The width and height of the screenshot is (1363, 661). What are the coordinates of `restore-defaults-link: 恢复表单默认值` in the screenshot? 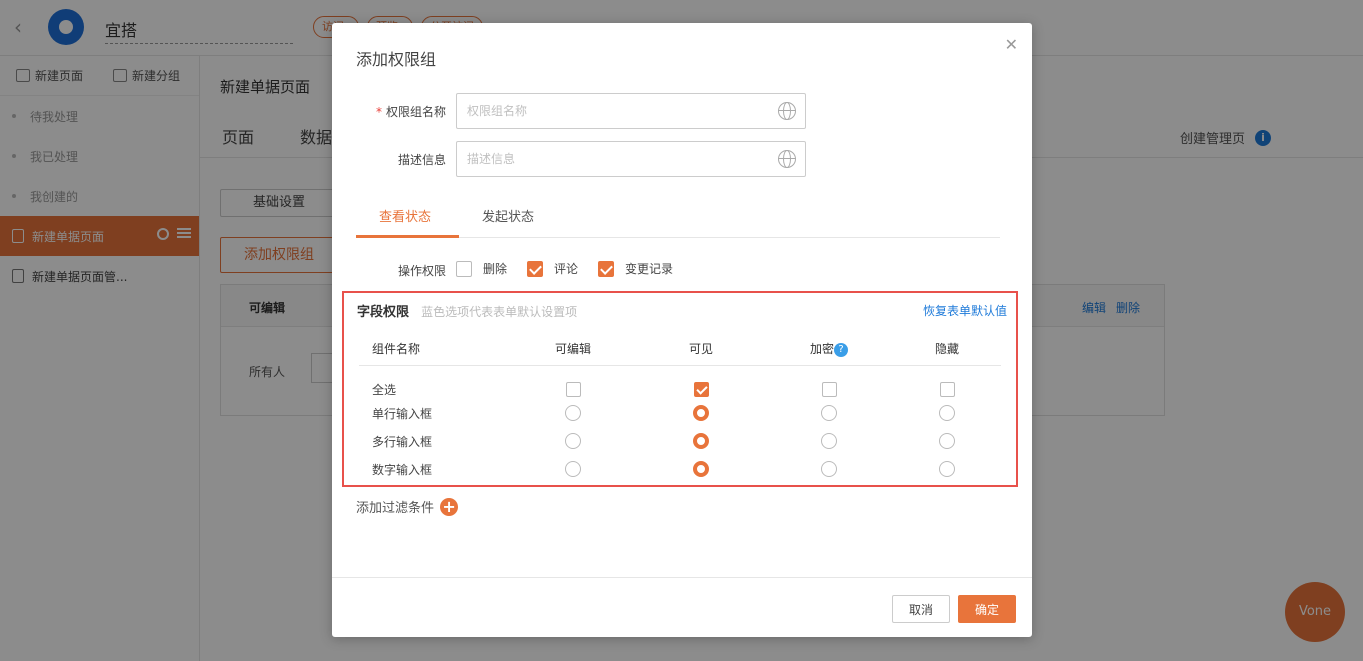 It's located at (965, 310).